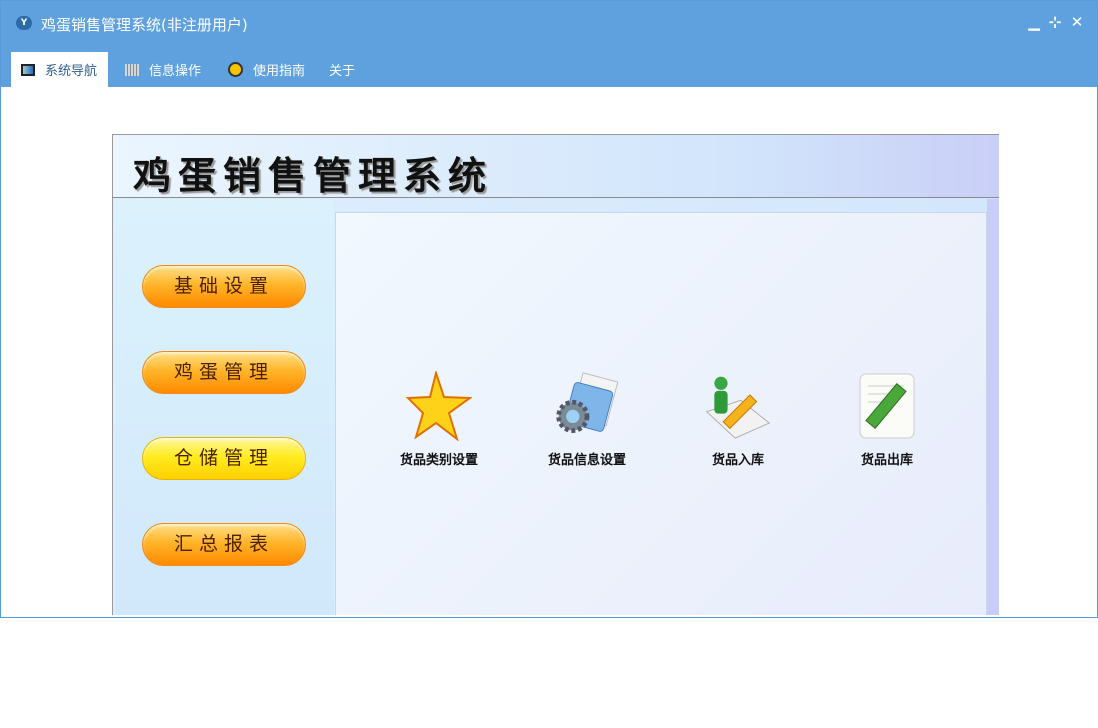 The image size is (1098, 728). What do you see at coordinates (235, 69) in the screenshot?
I see `help-icon` at bounding box center [235, 69].